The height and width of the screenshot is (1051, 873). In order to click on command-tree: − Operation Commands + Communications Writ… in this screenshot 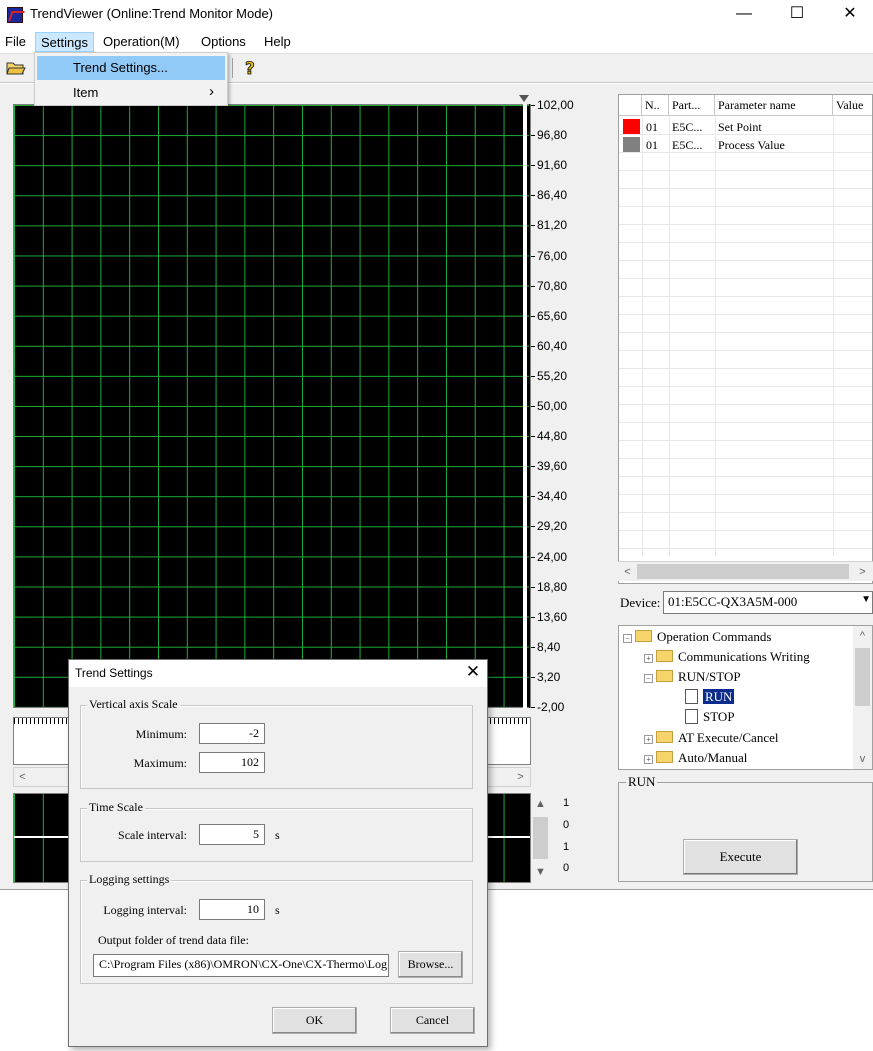, I will do `click(745, 697)`.